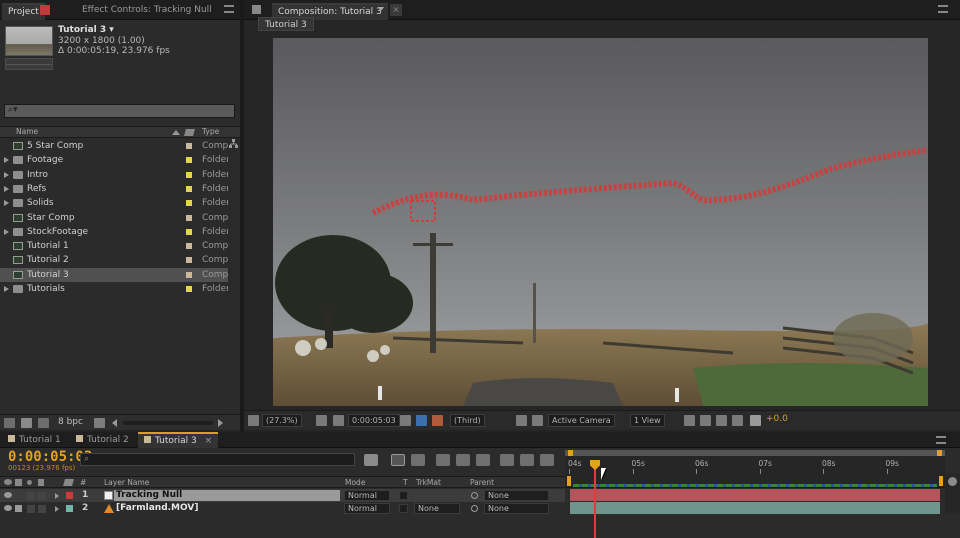 This screenshot has height=538, width=960. Describe the element at coordinates (114, 423) in the screenshot. I see `scroll-left-icon` at that location.